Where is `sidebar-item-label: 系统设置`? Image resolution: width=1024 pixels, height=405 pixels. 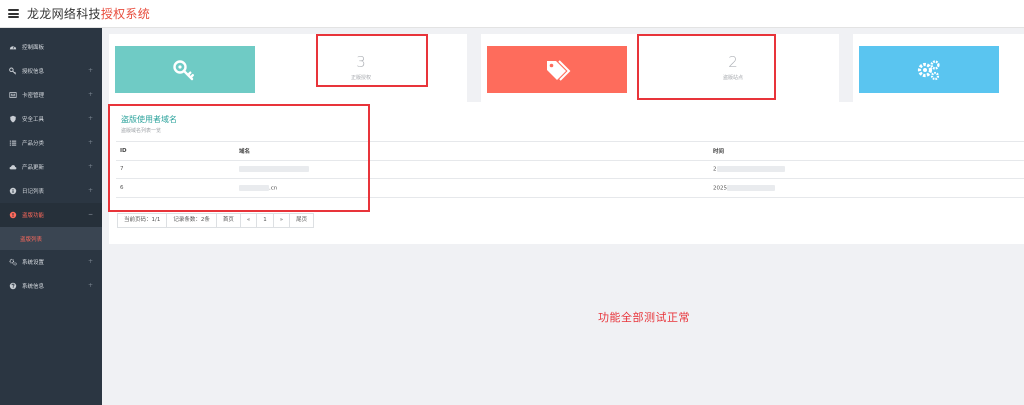
sidebar-item-label: 系统设置 is located at coordinates (33, 263).